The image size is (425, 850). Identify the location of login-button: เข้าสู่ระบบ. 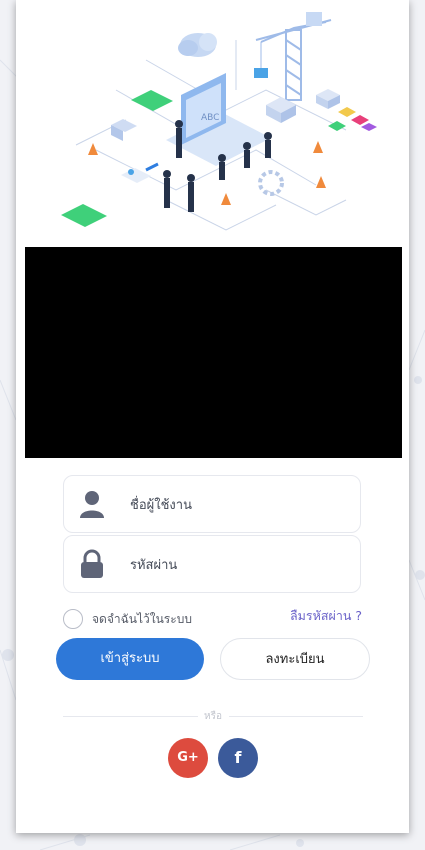
(130, 659).